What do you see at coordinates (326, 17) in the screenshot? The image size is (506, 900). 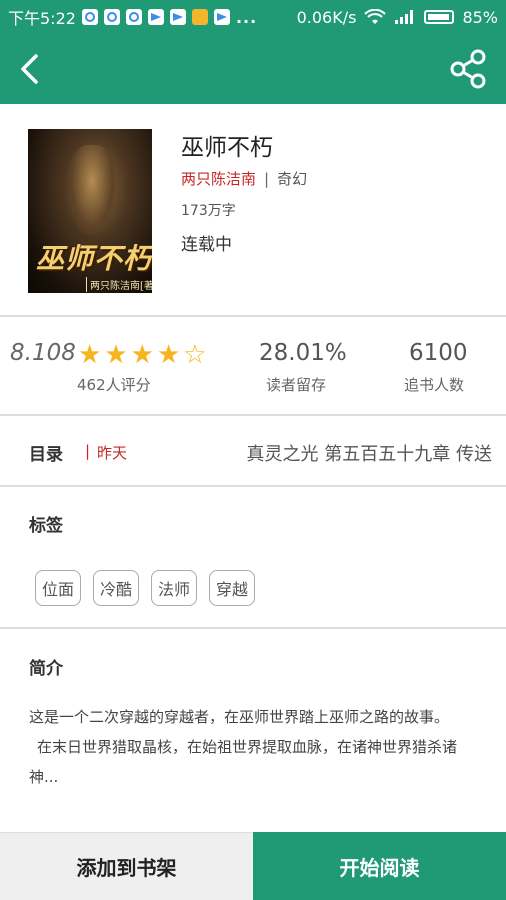 I see `network-speed: 0.06K/s` at bounding box center [326, 17].